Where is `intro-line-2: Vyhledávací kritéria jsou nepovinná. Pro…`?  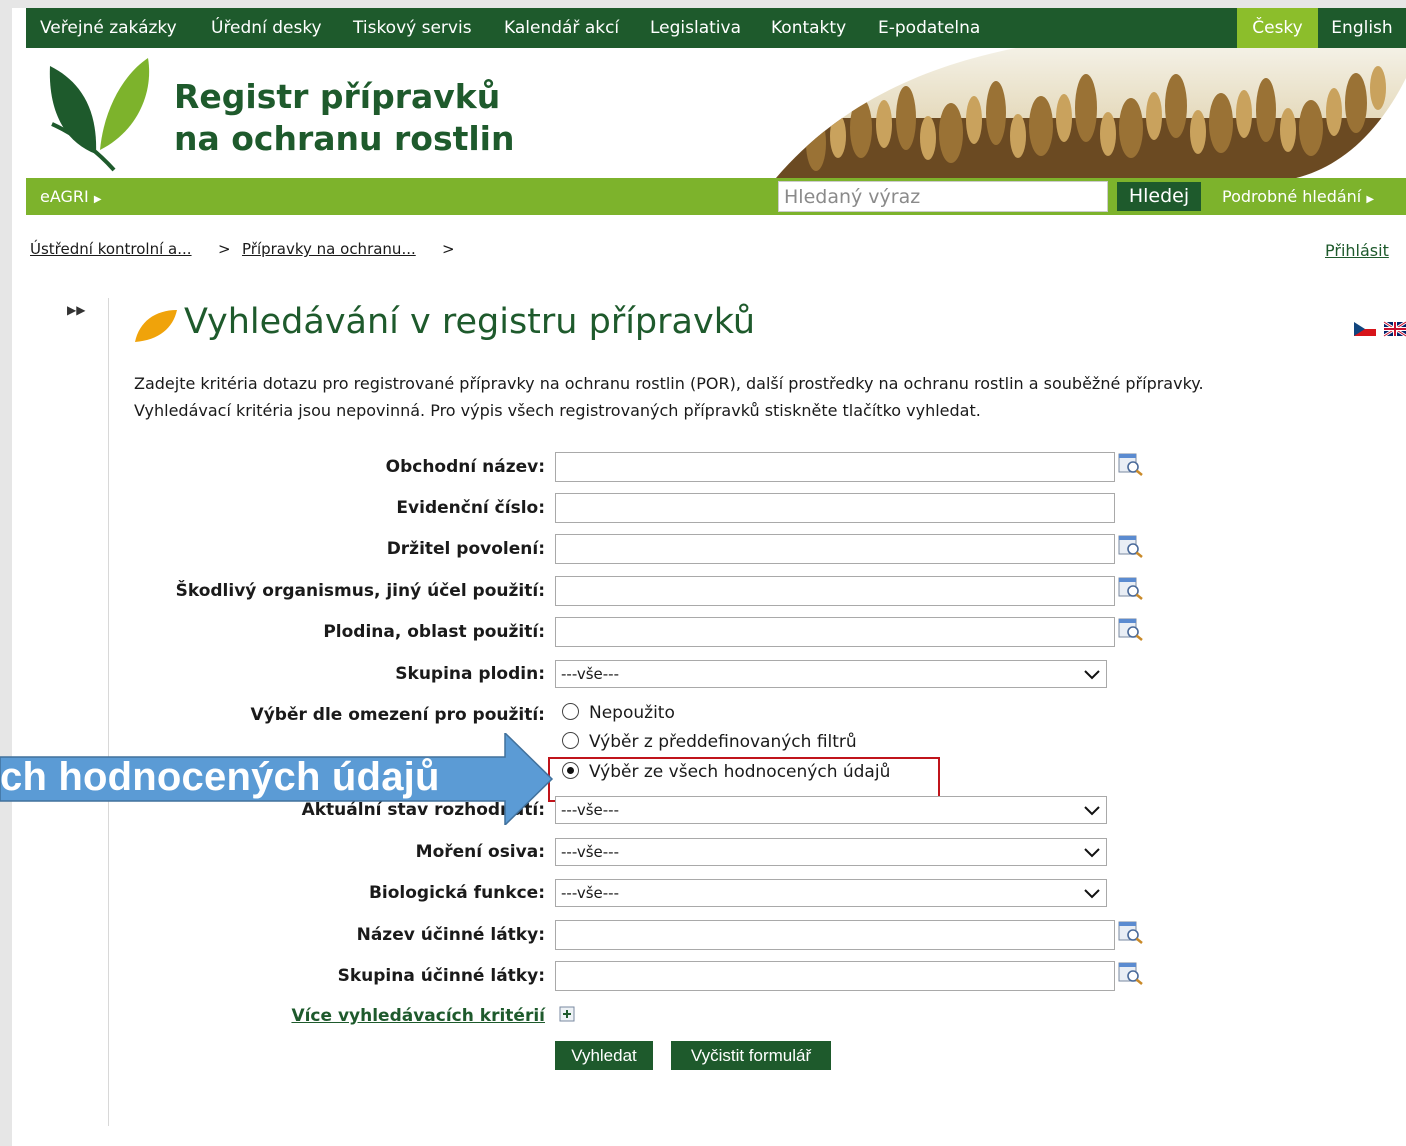
intro-line-2: Vyhledávací kritéria jsou nepovinná. Pro… is located at coordinates (557, 410).